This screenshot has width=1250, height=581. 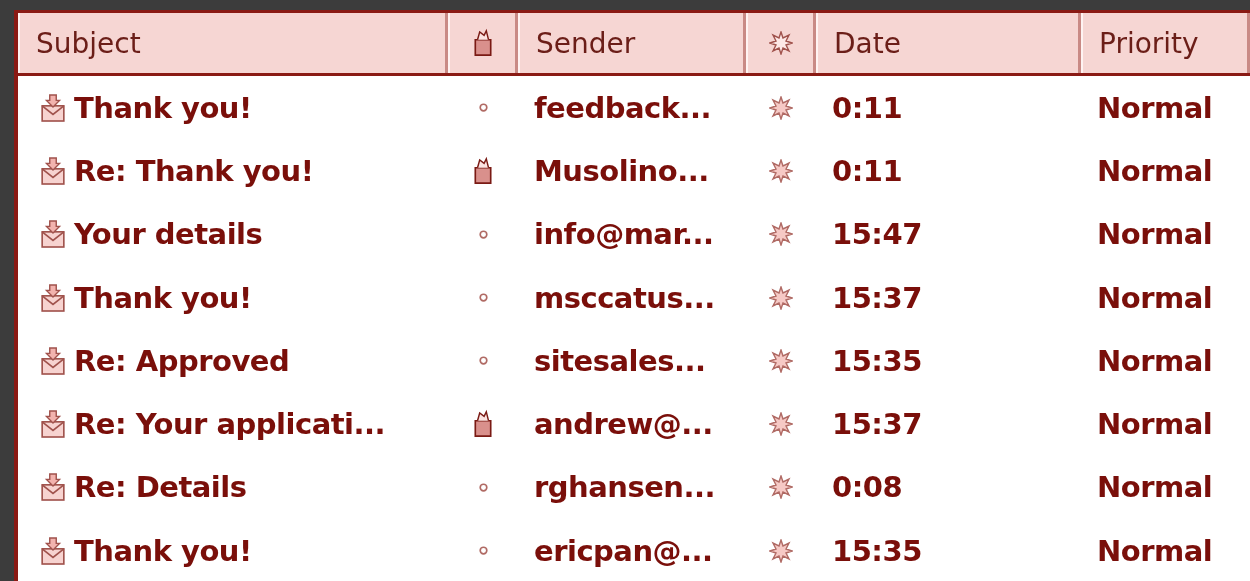 What do you see at coordinates (233, 43) in the screenshot?
I see `column-header: Subject` at bounding box center [233, 43].